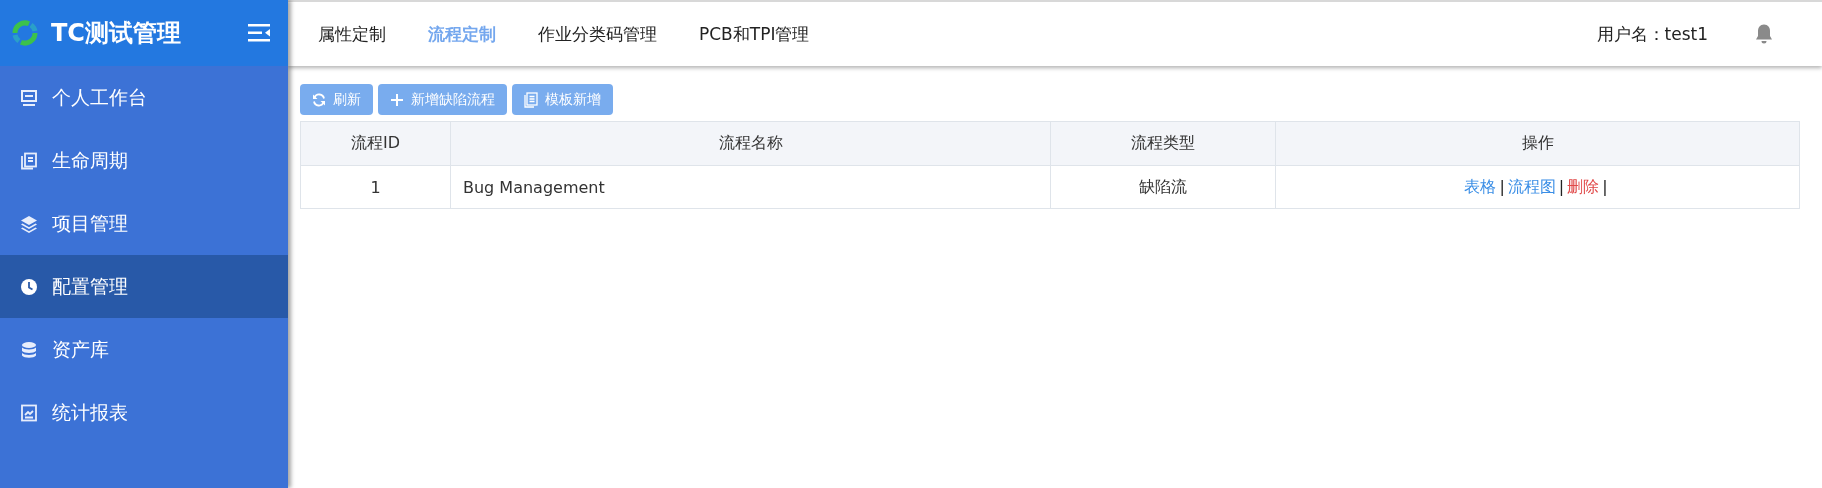  Describe the element at coordinates (144, 286) in the screenshot. I see `sidebar-item: 配置管理` at that location.